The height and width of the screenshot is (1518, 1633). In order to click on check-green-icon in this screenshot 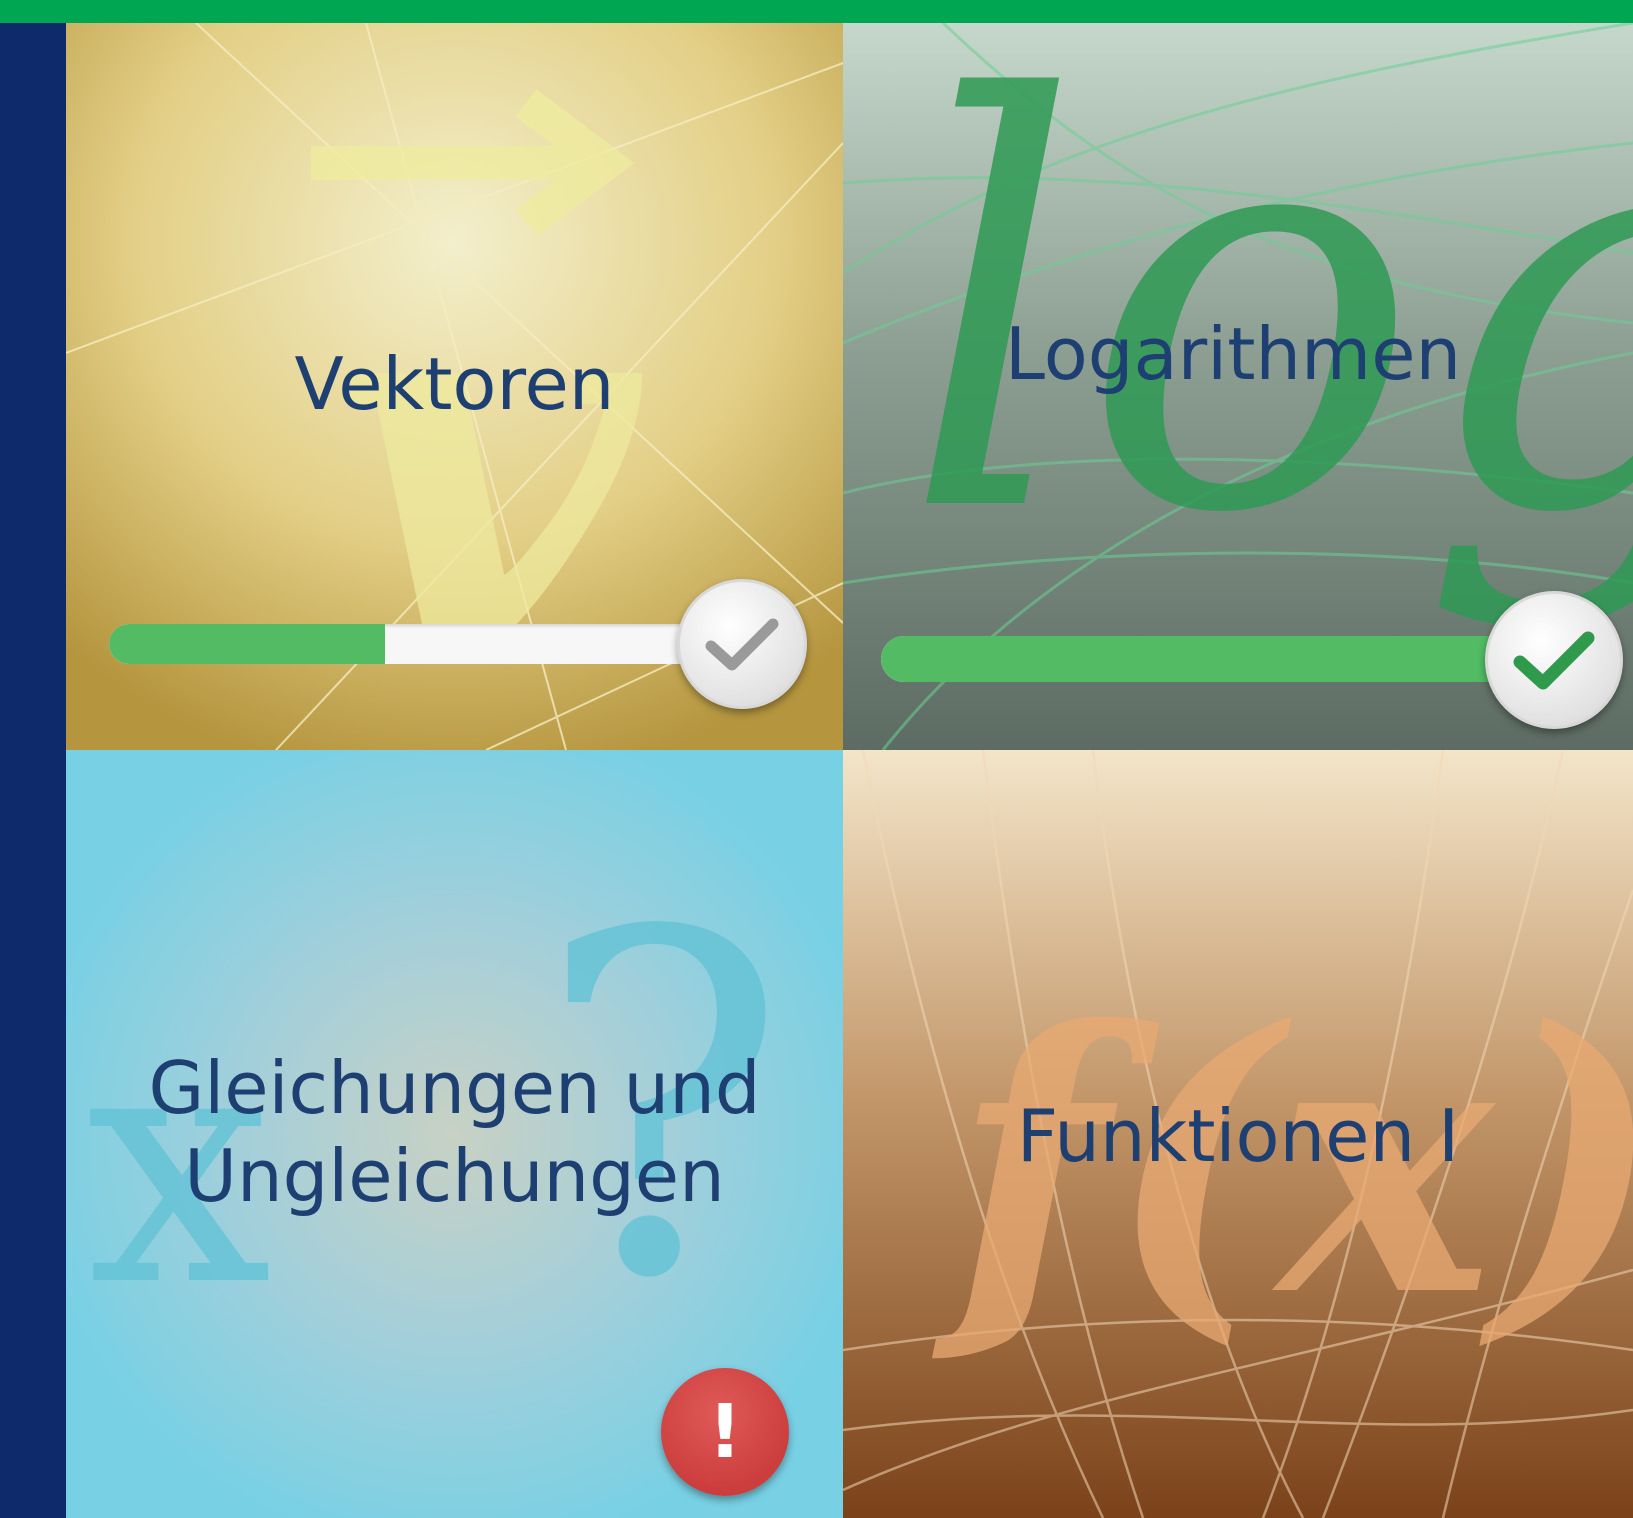, I will do `click(1554, 660)`.